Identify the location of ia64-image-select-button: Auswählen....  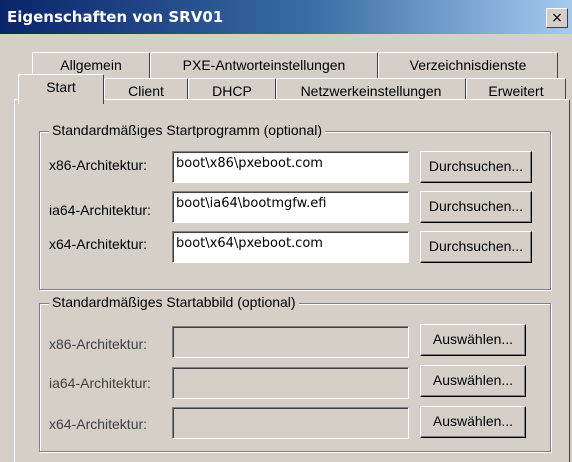
(473, 381).